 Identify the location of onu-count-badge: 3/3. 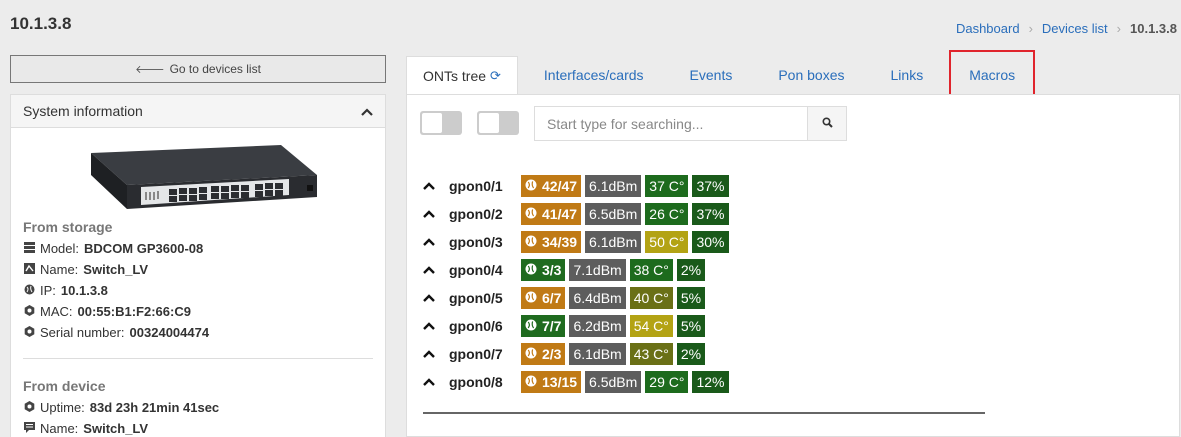
(543, 270).